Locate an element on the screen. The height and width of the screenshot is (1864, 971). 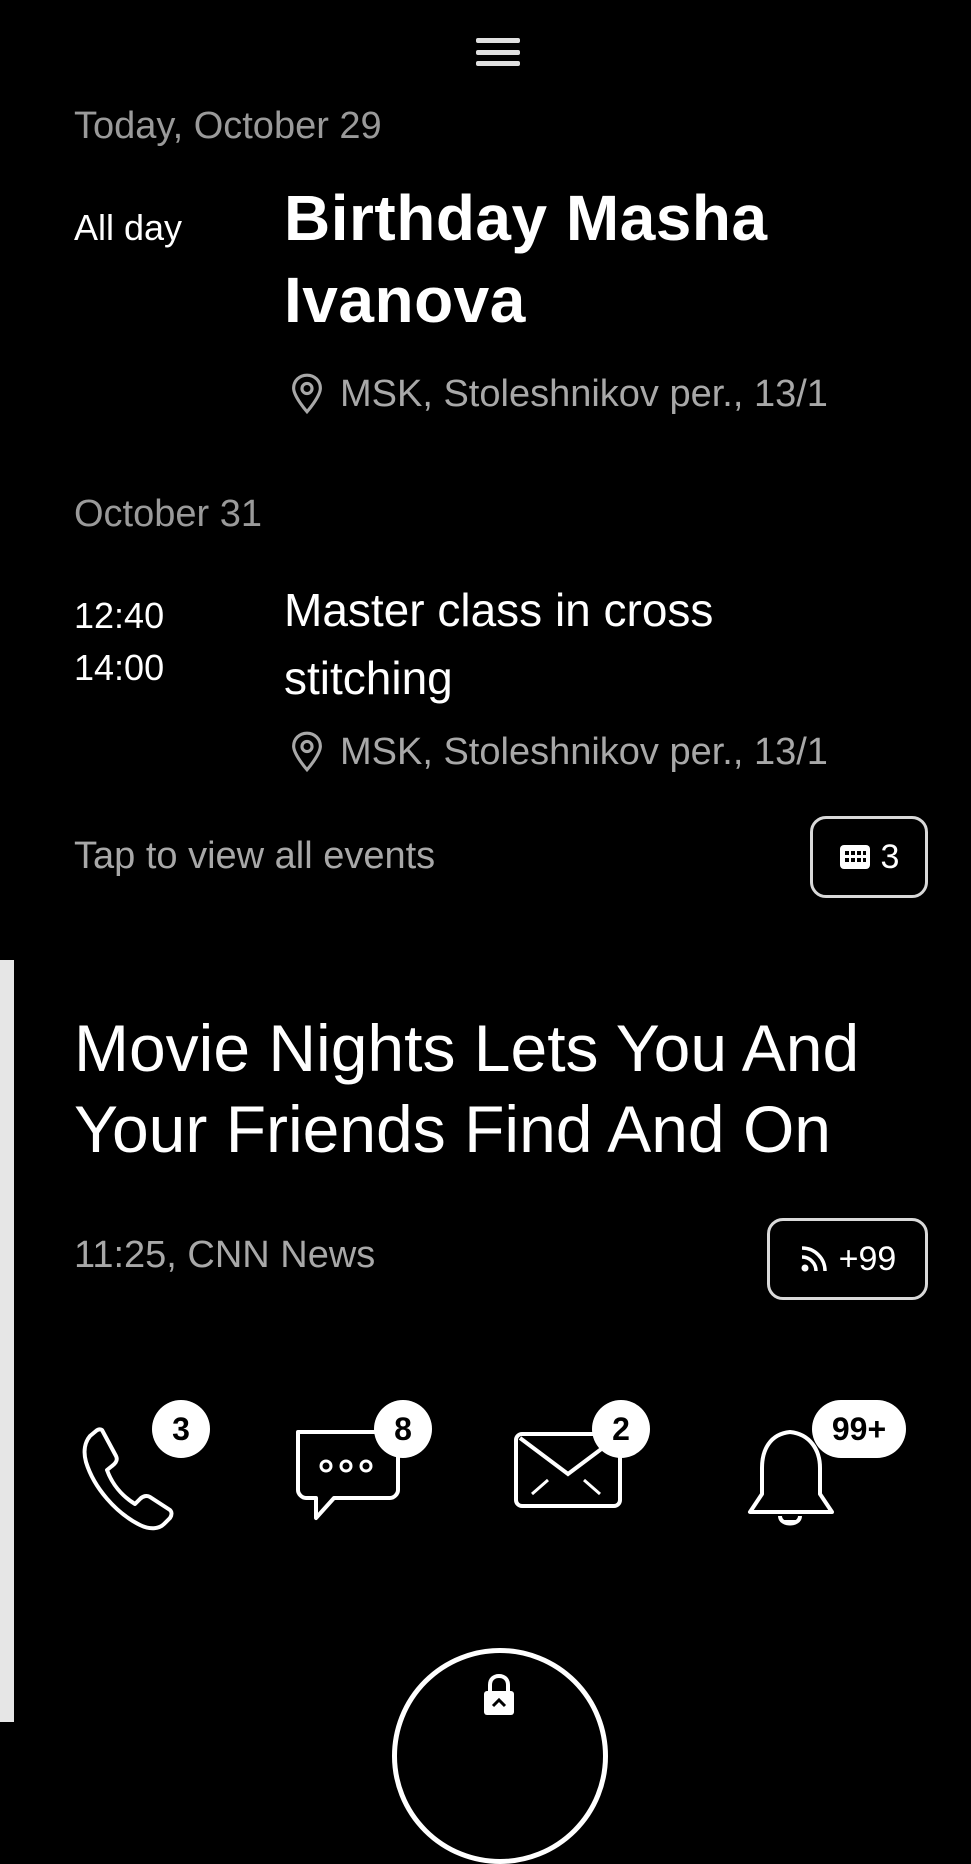
news-headline-line2: Your Friends Find And On is located at coordinates (453, 1128).